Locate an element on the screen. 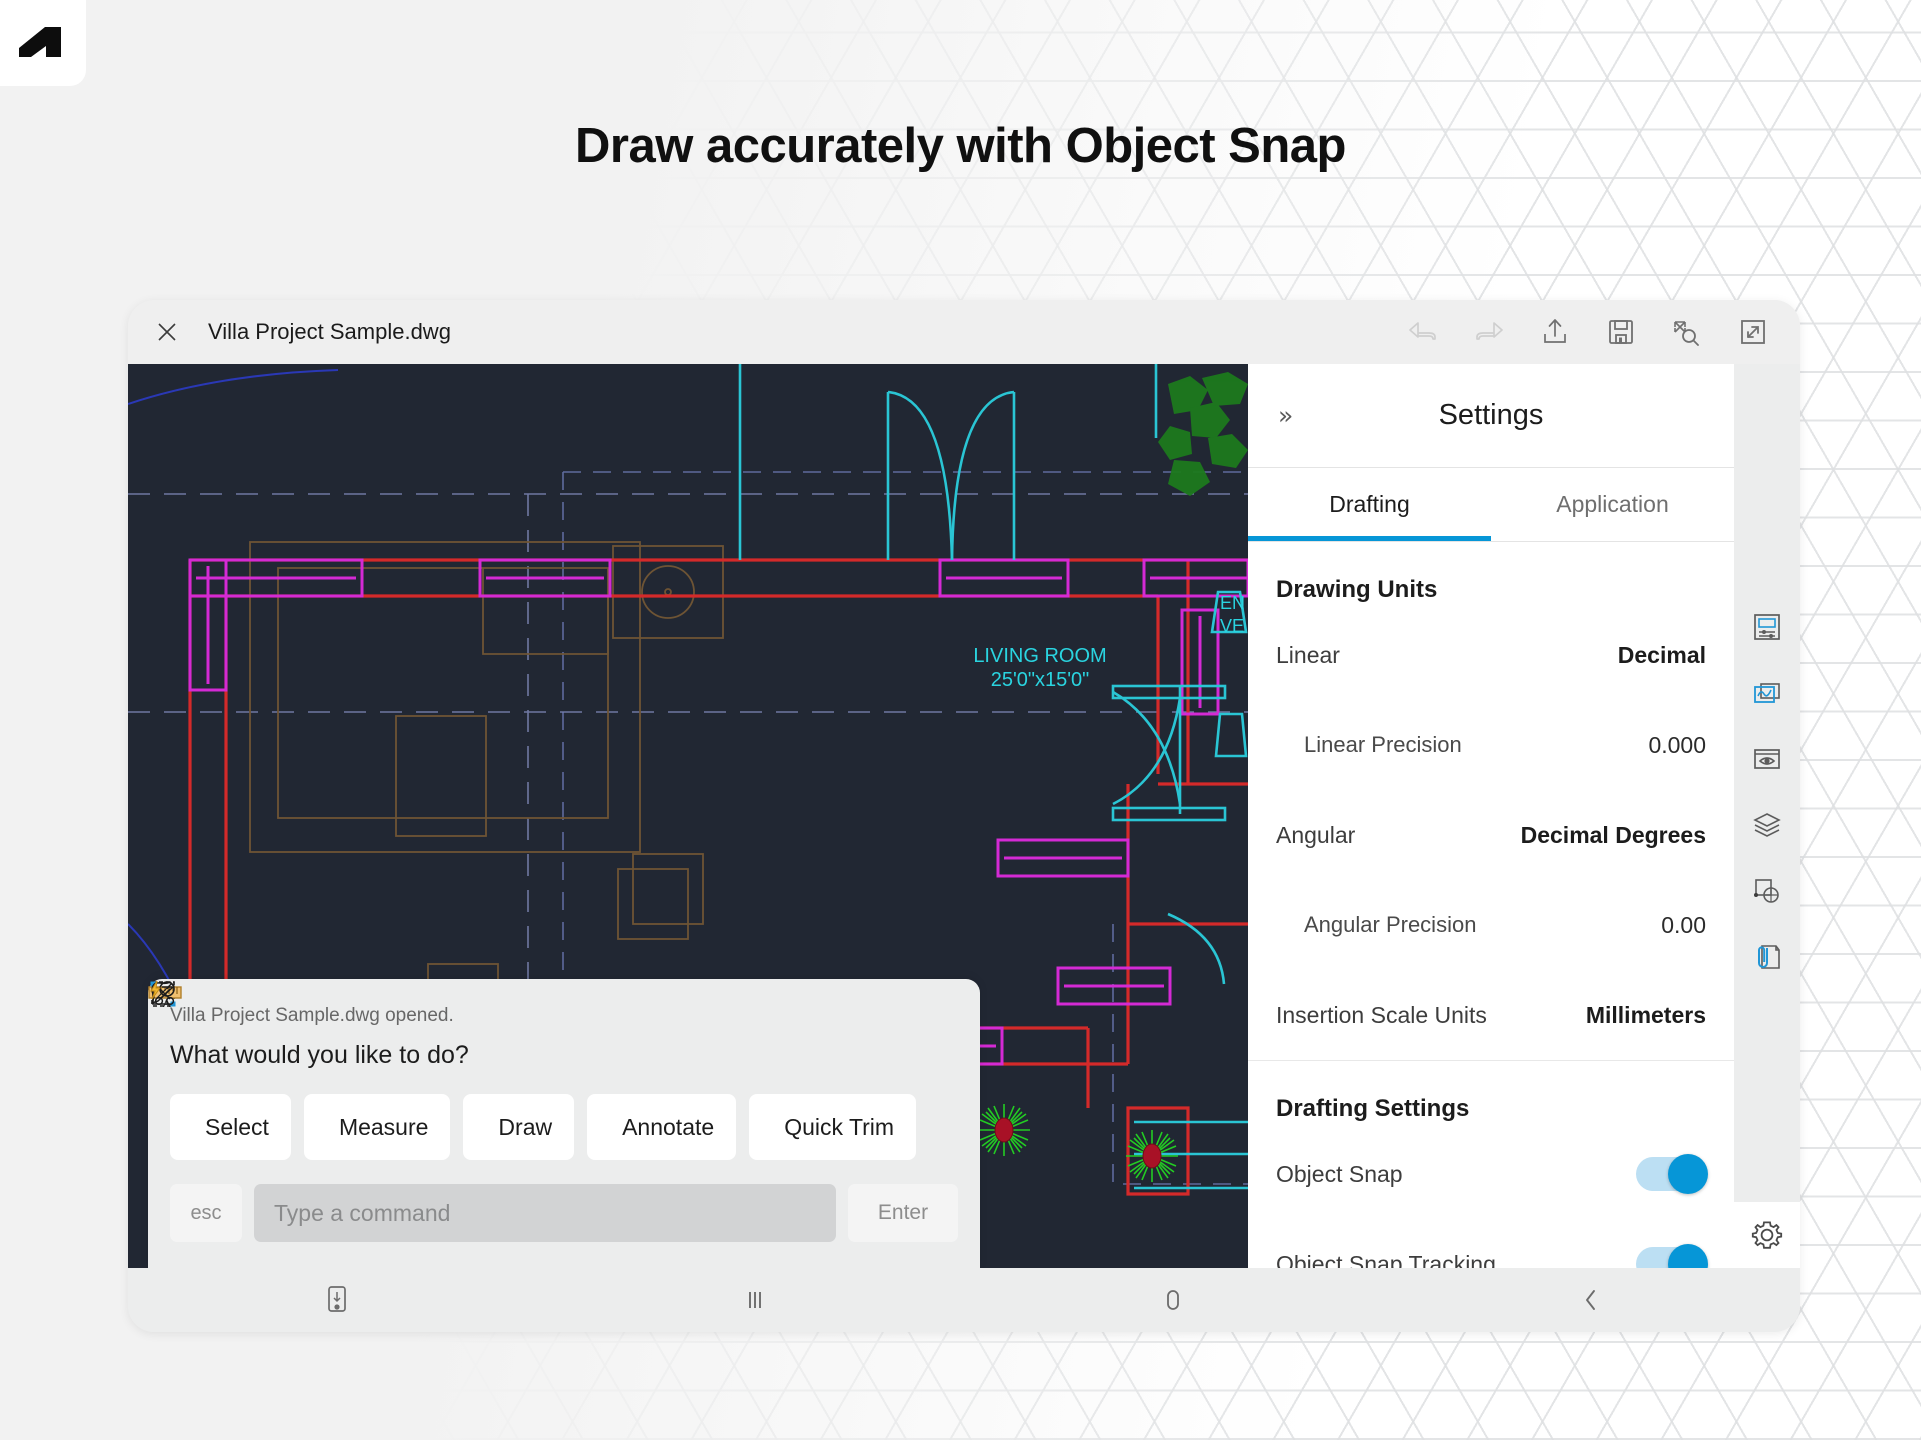  close-glyph is located at coordinates (167, 332).